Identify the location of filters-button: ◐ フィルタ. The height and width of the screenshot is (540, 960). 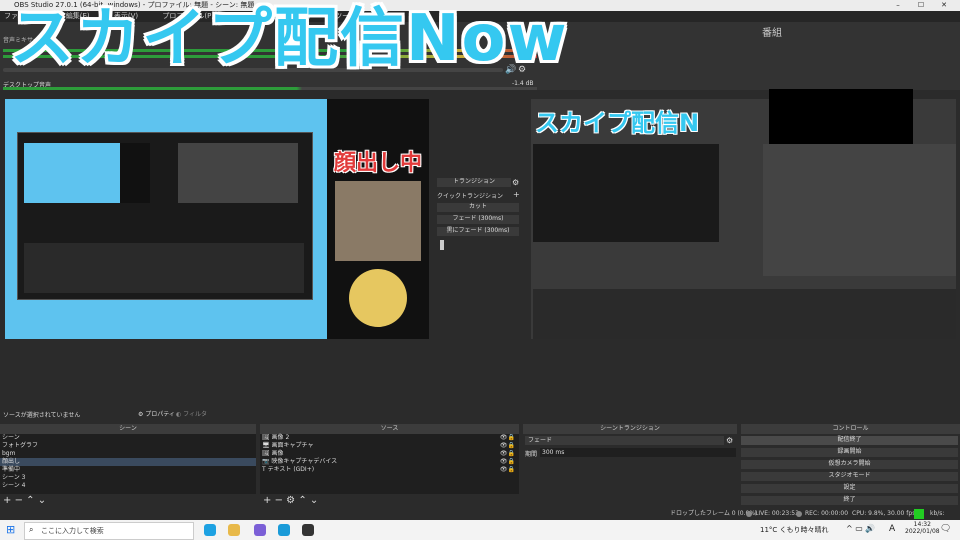
(191, 413).